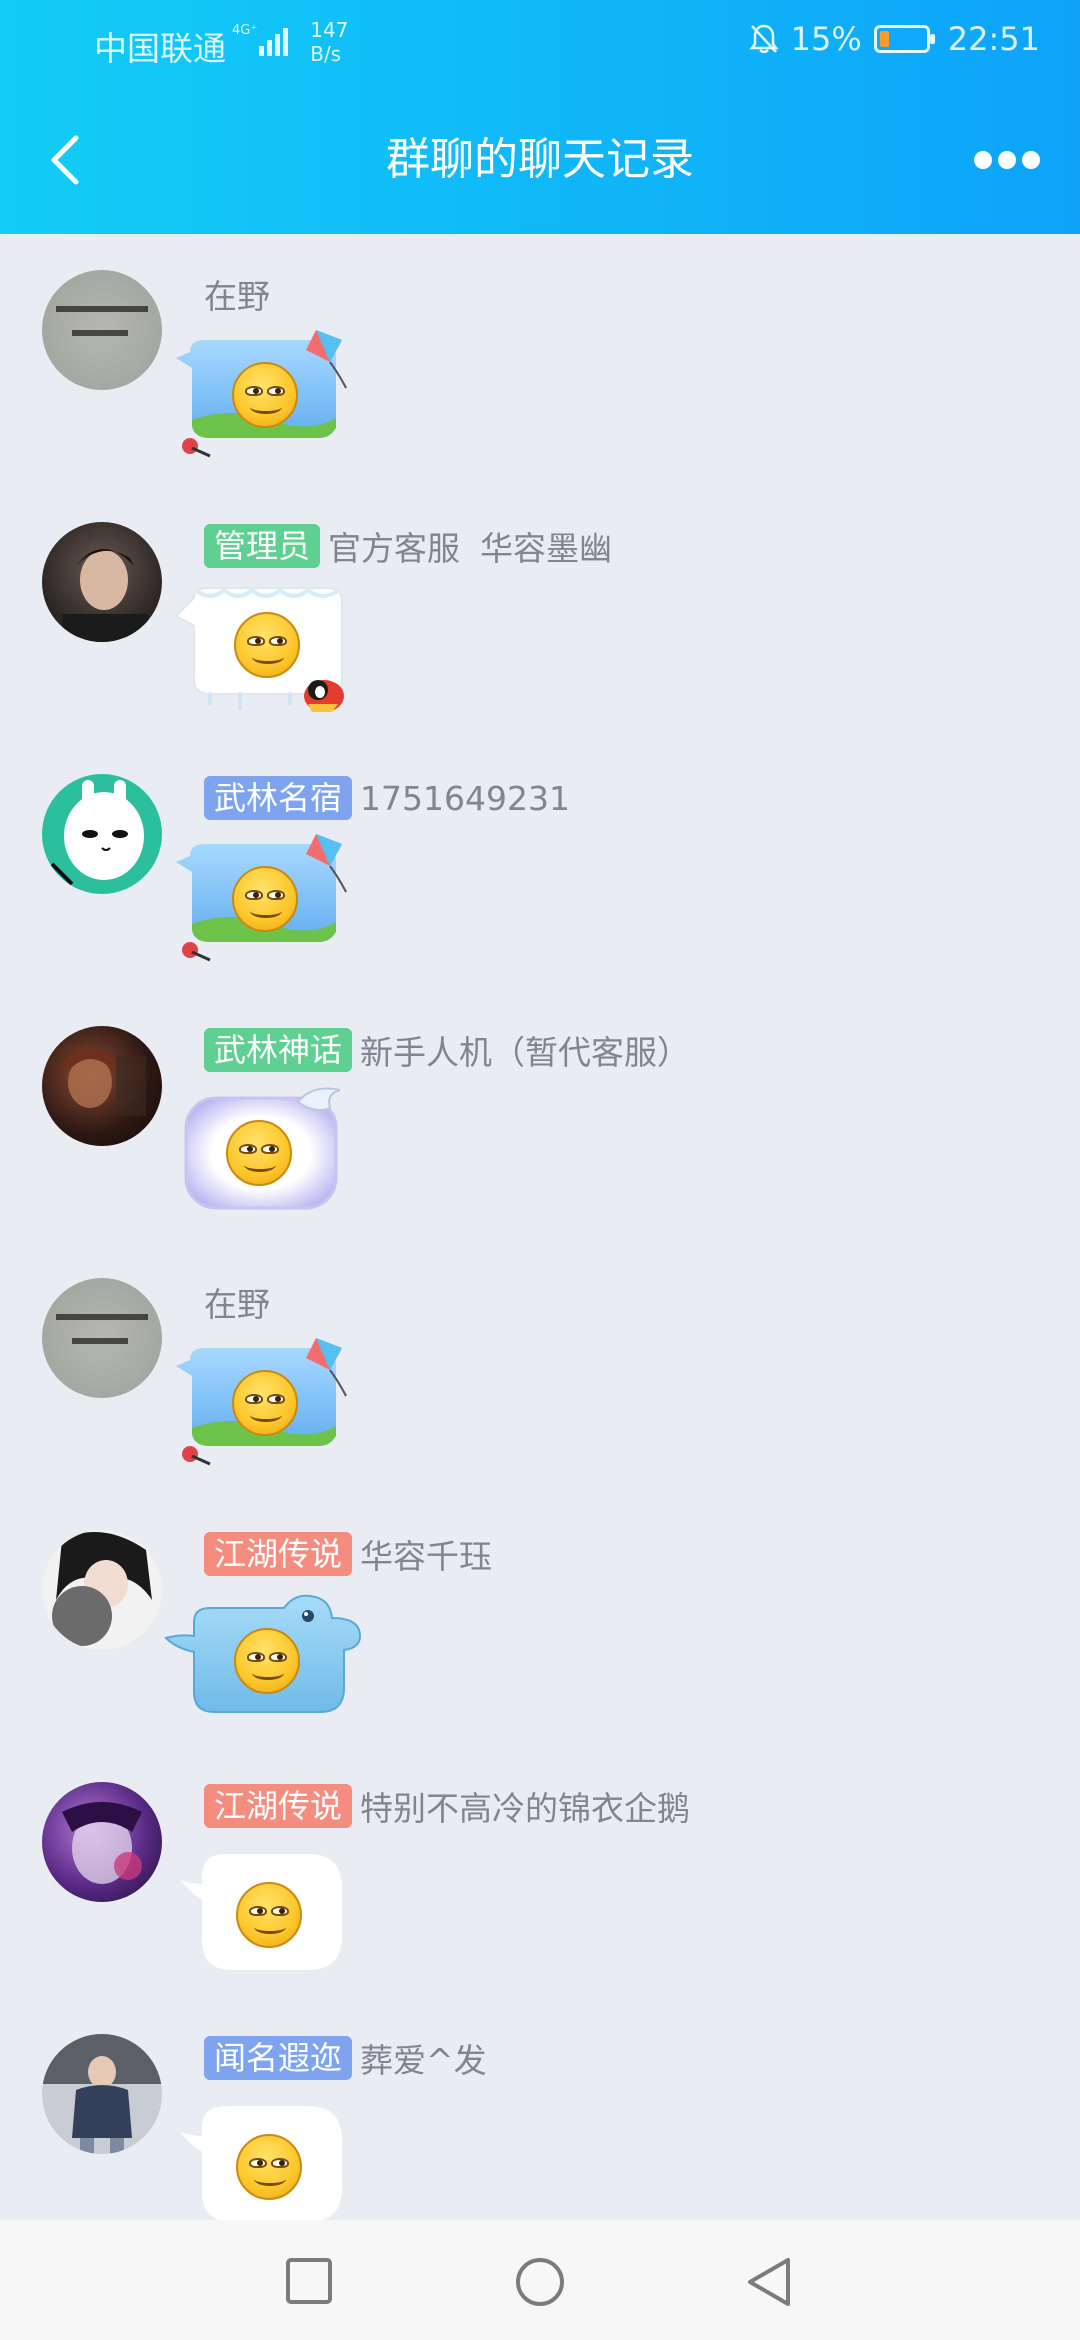 This screenshot has height=2340, width=1080. Describe the element at coordinates (540, 2109) in the screenshot. I see `chat-message: 闻名遐迩 葬爱^发` at that location.